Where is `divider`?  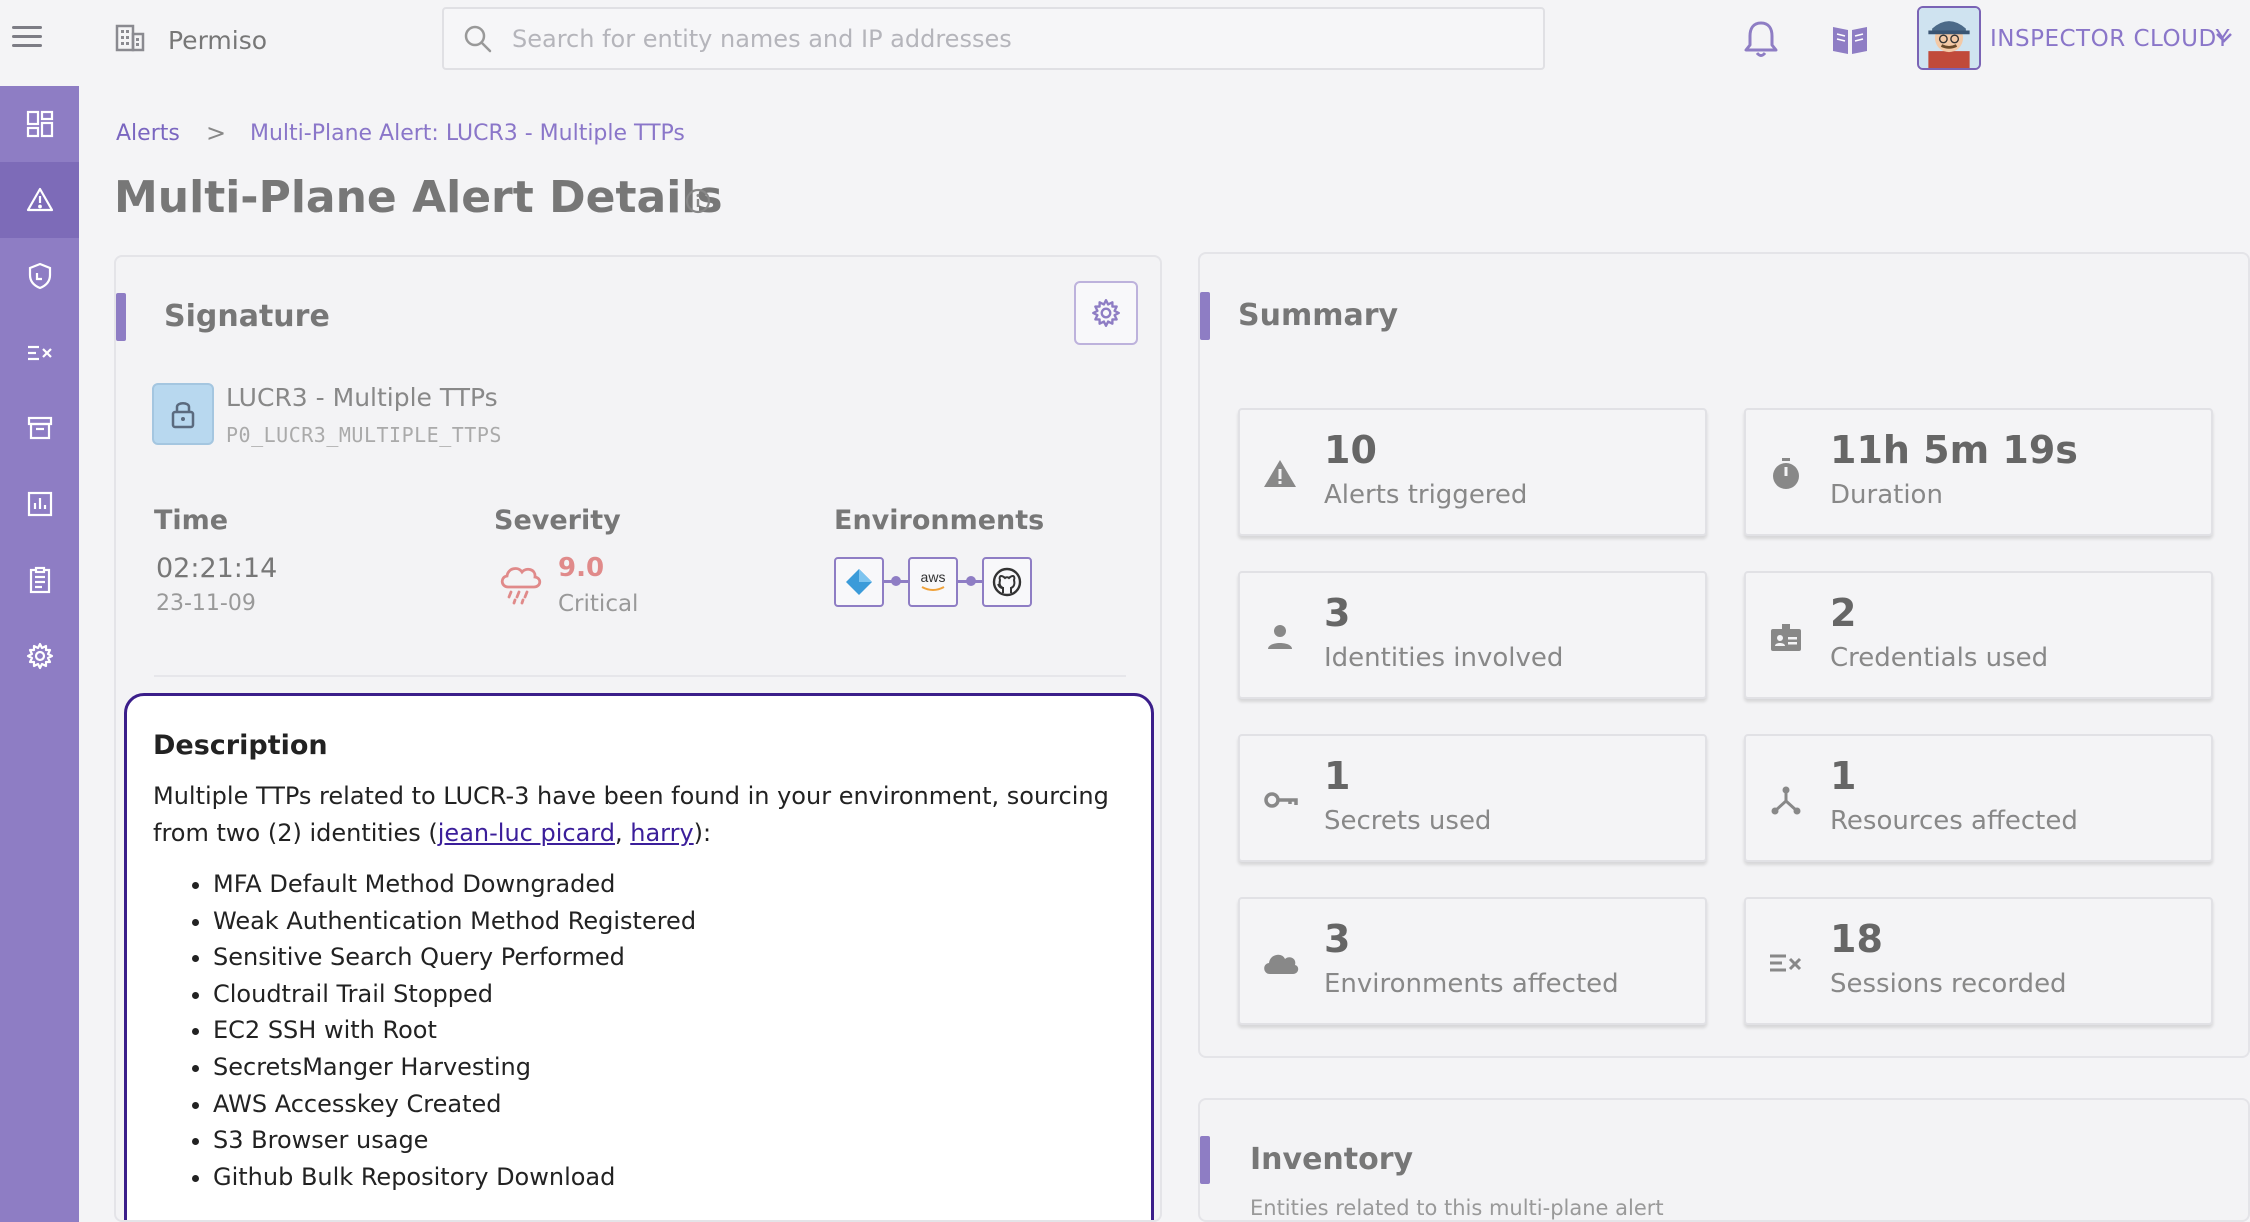 divider is located at coordinates (640, 676).